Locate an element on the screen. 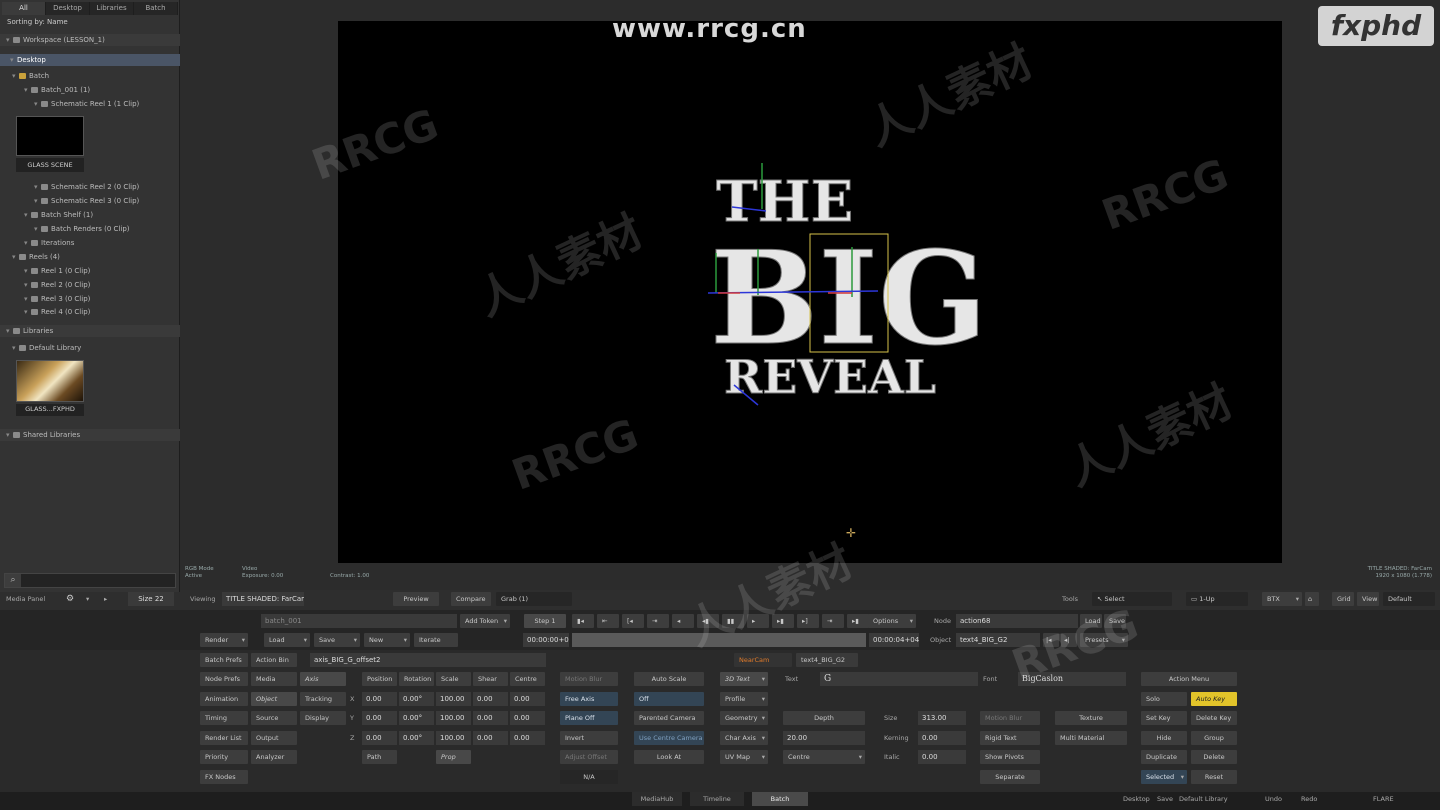  grab-button: Grab (1) is located at coordinates (534, 599).